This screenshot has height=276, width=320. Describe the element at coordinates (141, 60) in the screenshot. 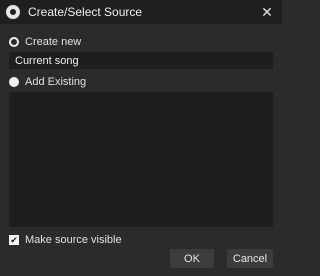

I see `source-name-input` at that location.